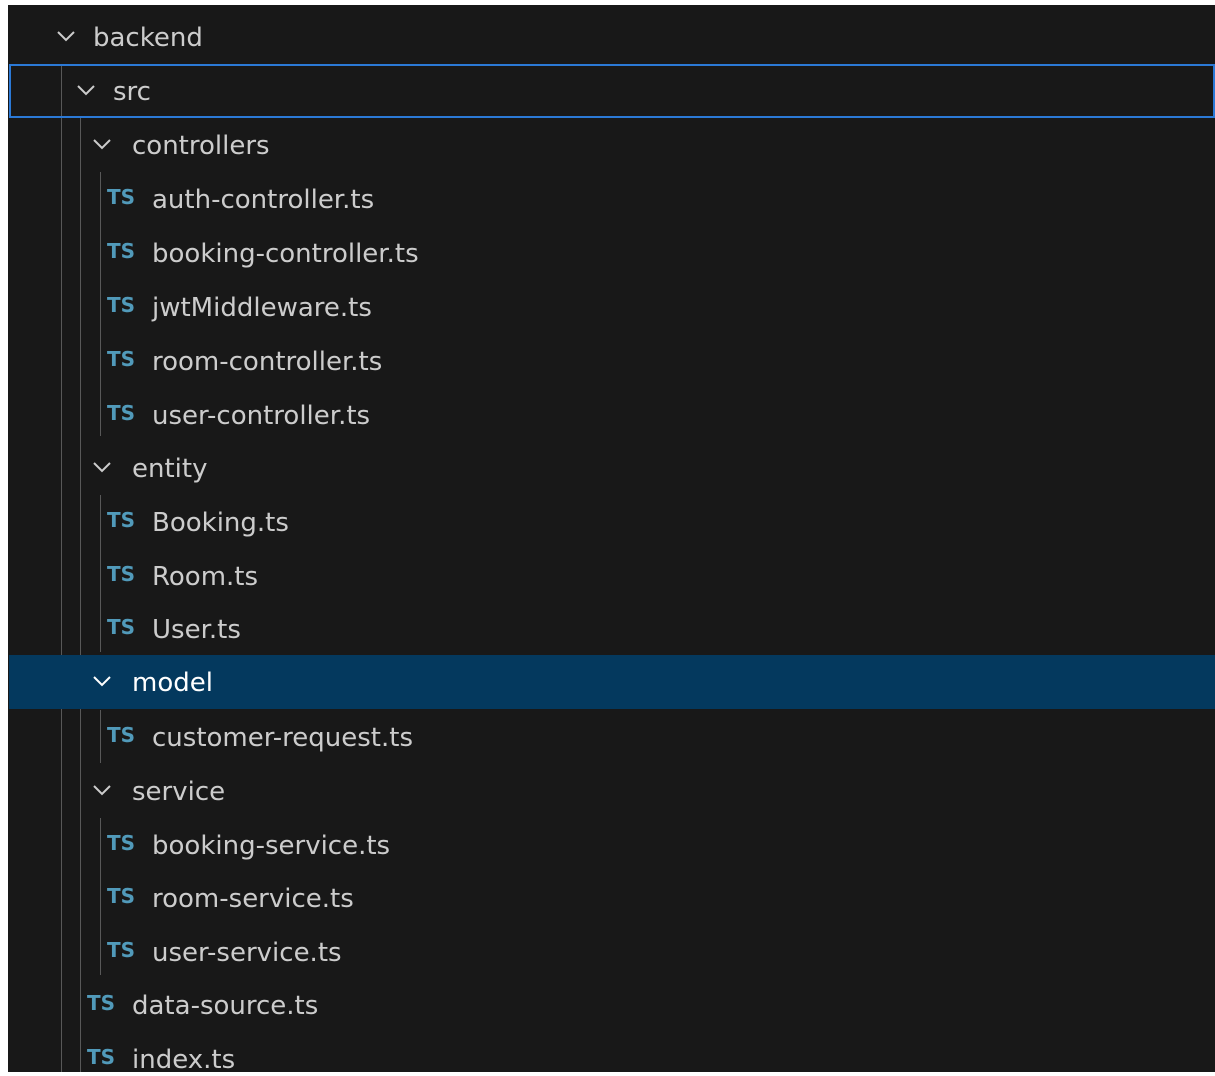 Image resolution: width=1215 pixels, height=1076 pixels. Describe the element at coordinates (612, 37) in the screenshot. I see `tree-folder-backend: backend` at that location.